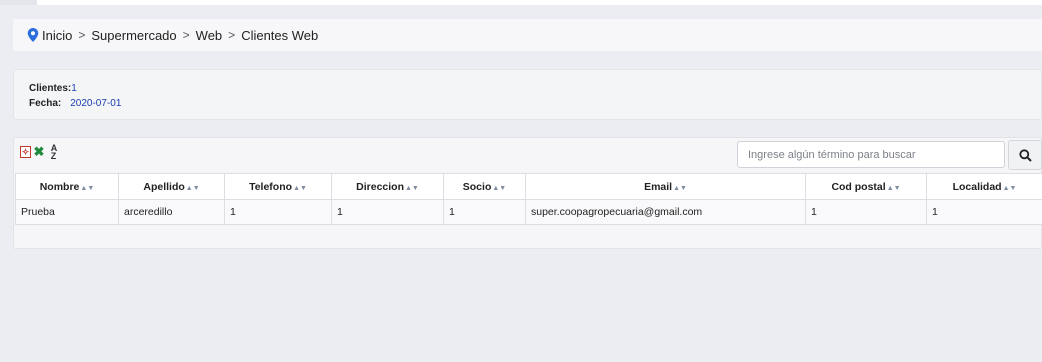 This screenshot has width=1042, height=362. I want to click on cell-apellido: arceredillo, so click(171, 212).